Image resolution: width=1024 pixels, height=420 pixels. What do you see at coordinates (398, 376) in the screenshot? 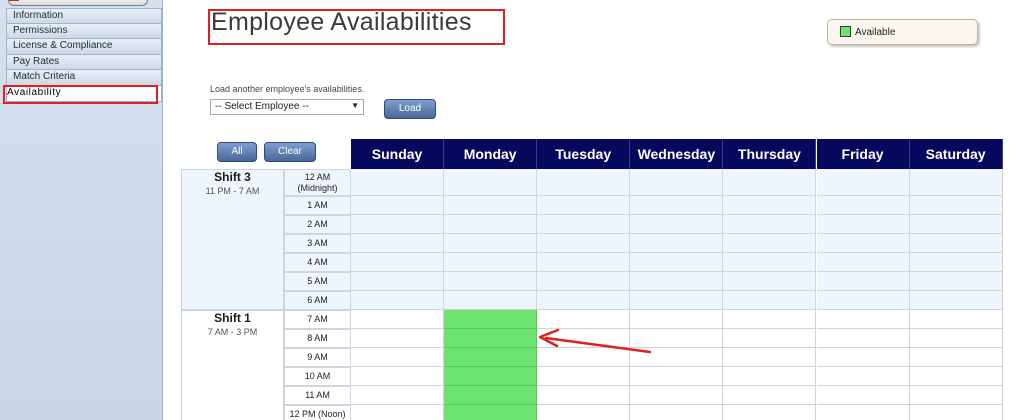
I see `availability-cell-sunday-10-am` at bounding box center [398, 376].